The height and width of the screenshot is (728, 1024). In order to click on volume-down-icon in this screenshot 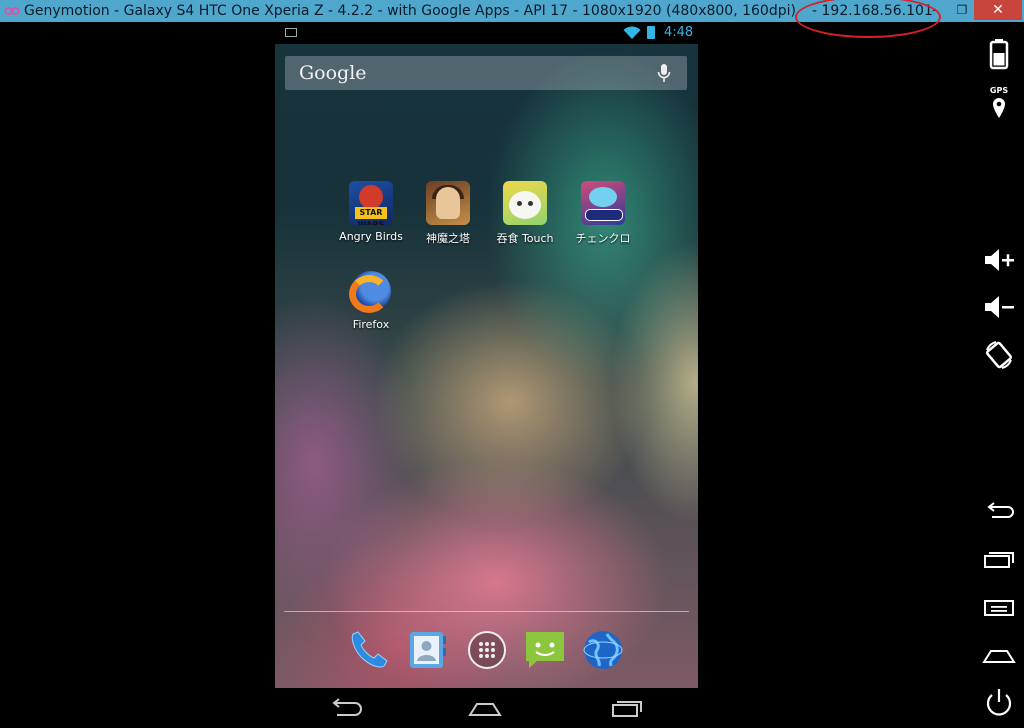, I will do `click(999, 307)`.